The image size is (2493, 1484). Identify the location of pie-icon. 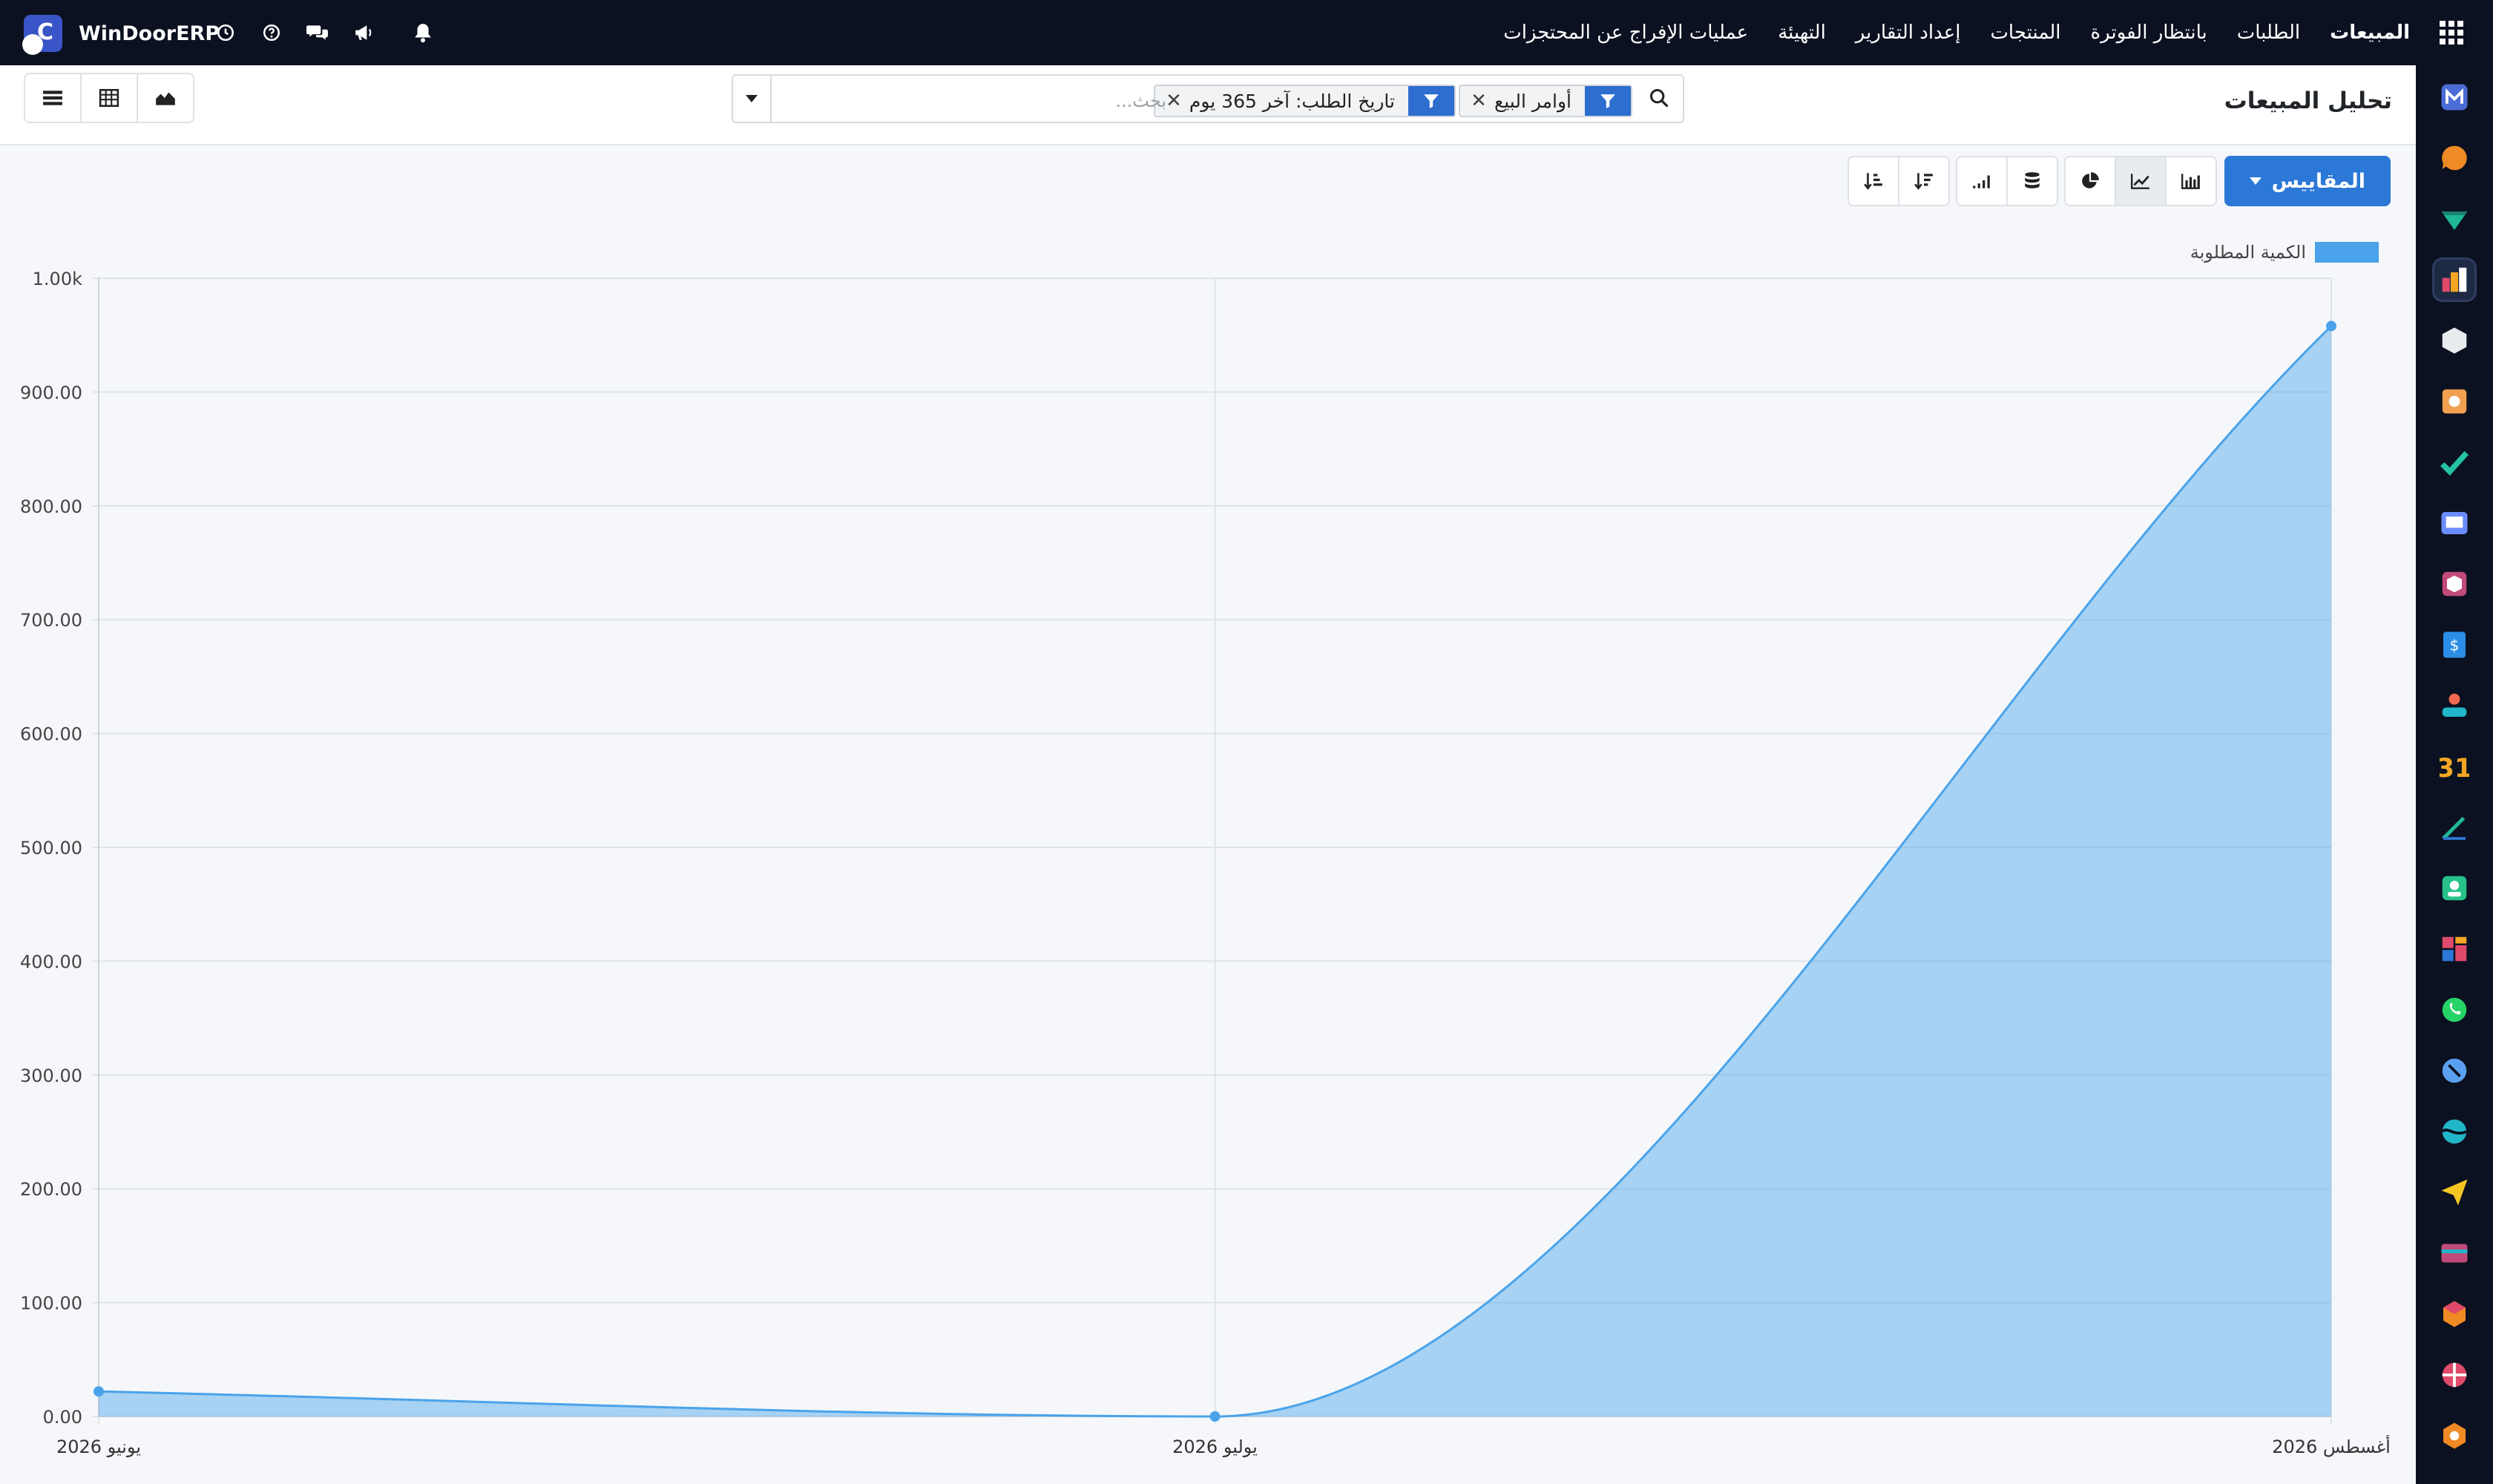
(2454, 1375).